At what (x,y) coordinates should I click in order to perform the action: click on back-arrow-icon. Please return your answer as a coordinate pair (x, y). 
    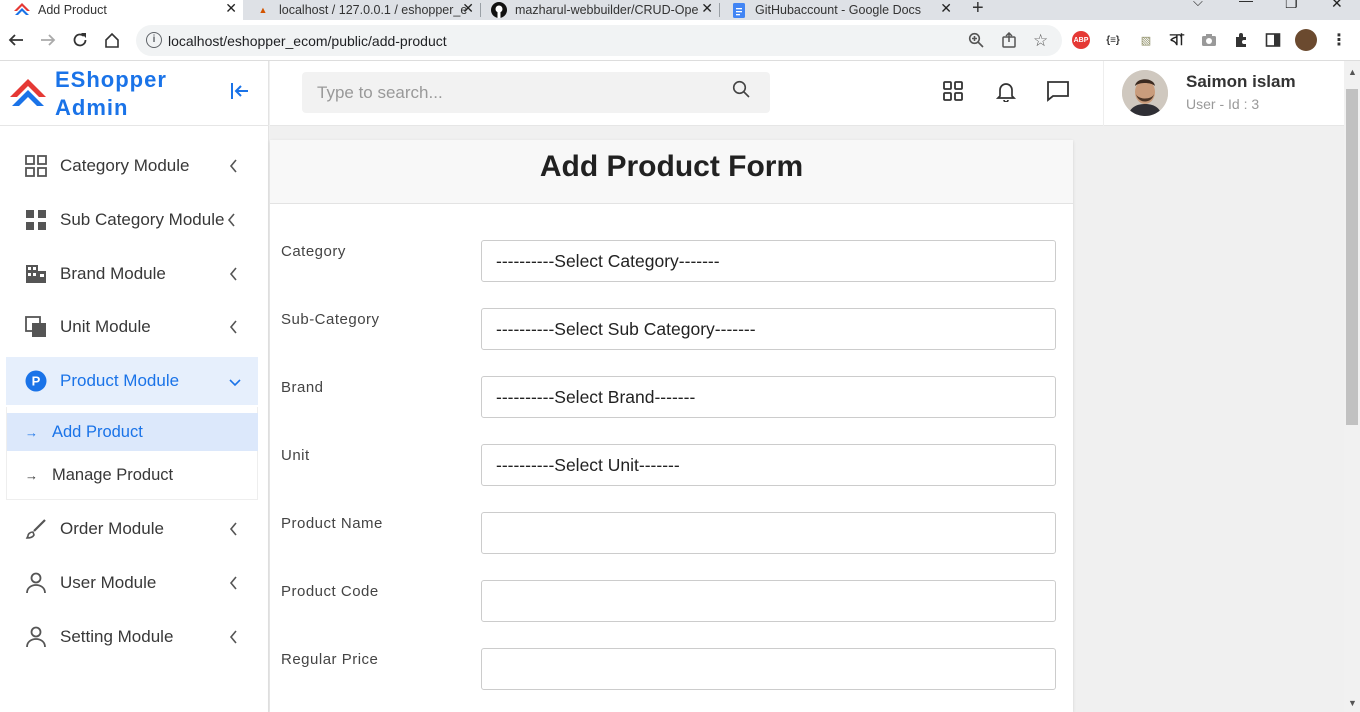
    Looking at the image, I should click on (16, 40).